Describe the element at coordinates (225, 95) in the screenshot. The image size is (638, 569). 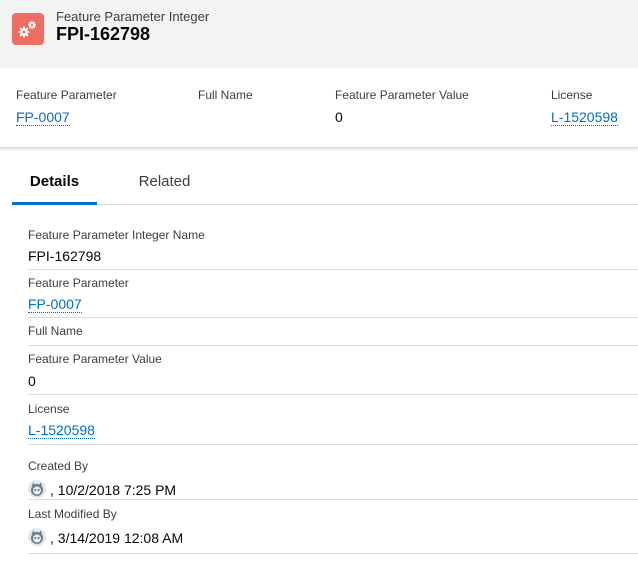
I see `highlight-label: Full Name` at that location.